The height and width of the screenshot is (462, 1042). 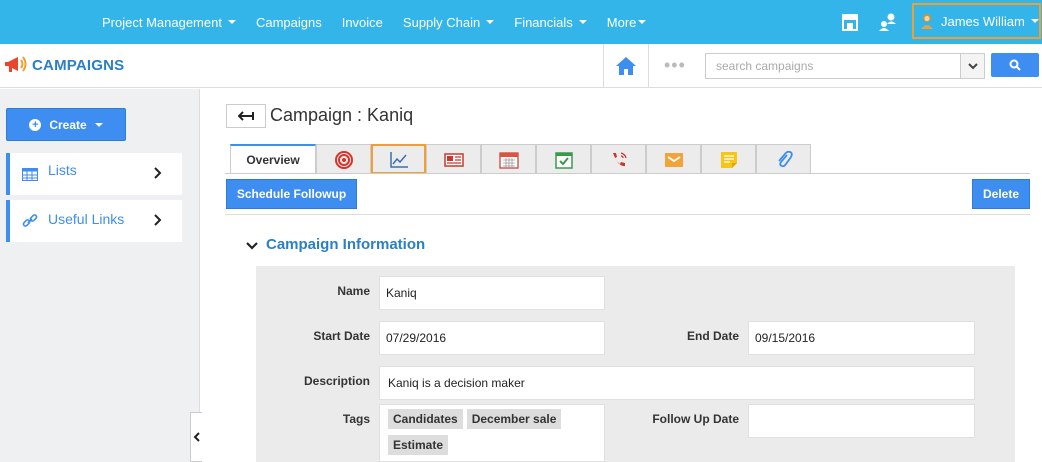 I want to click on tab-overview: Overview, so click(x=273, y=159).